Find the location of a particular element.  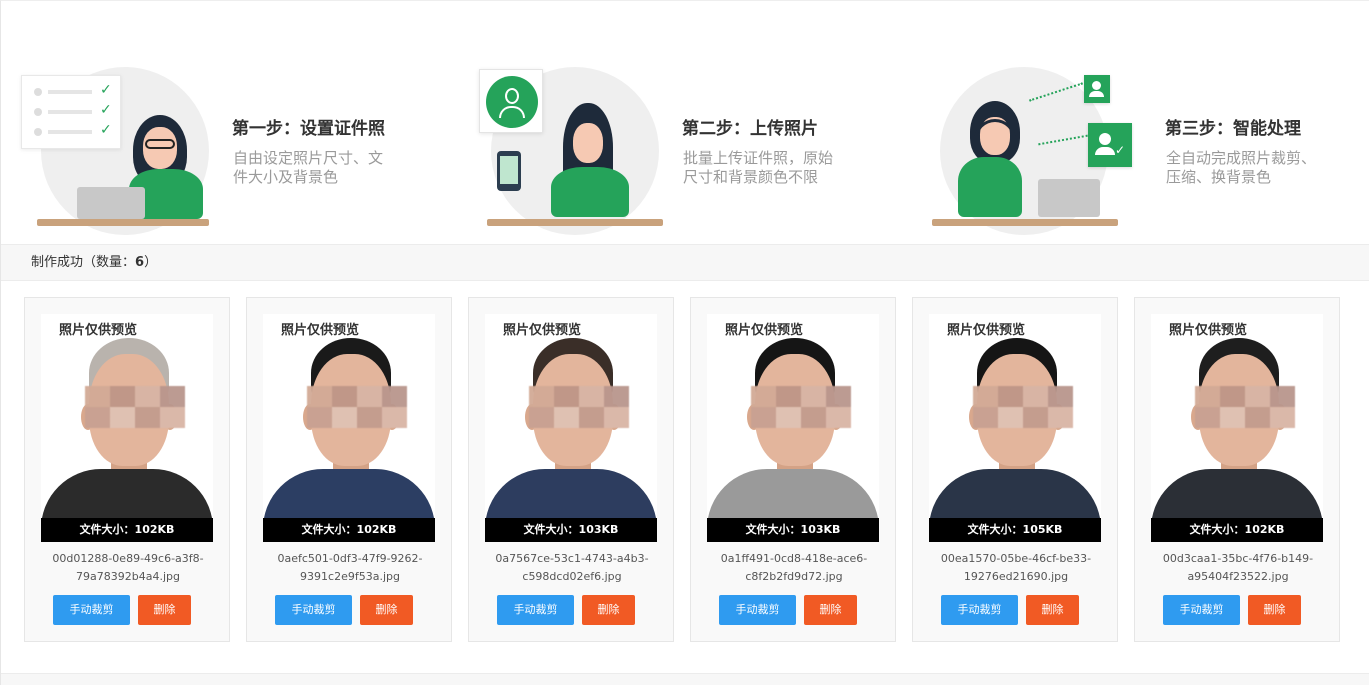

file-name: 0a1ff491-0cd8-418e-ace6- c8f2b2fd9d72.jpg is located at coordinates (794, 567).